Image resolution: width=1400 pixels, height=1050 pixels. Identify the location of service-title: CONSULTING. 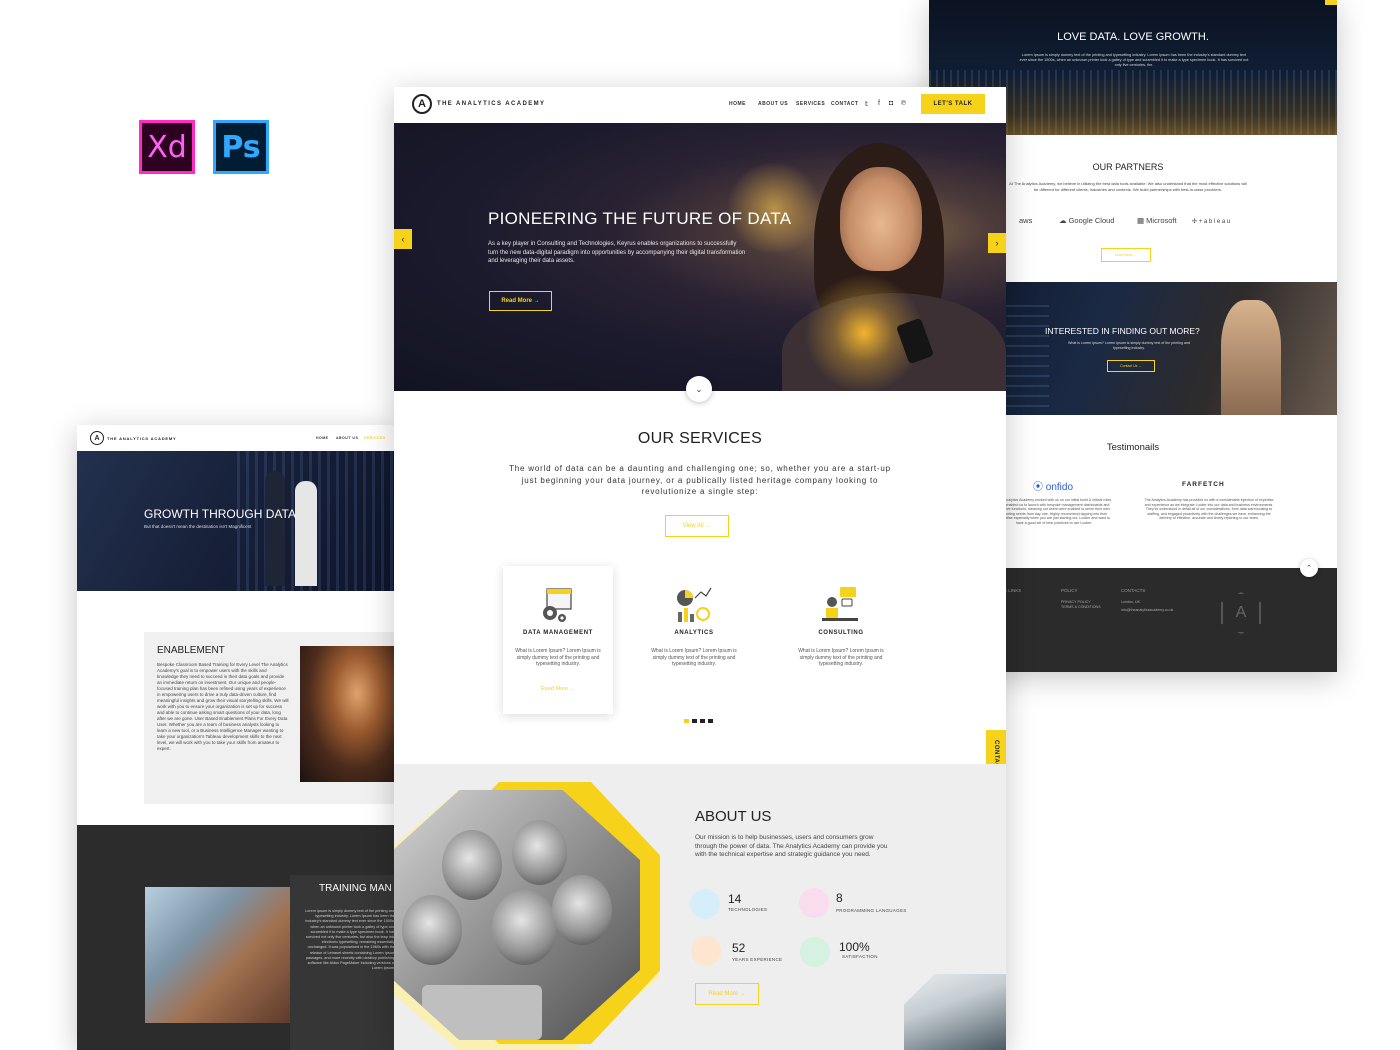
(841, 633).